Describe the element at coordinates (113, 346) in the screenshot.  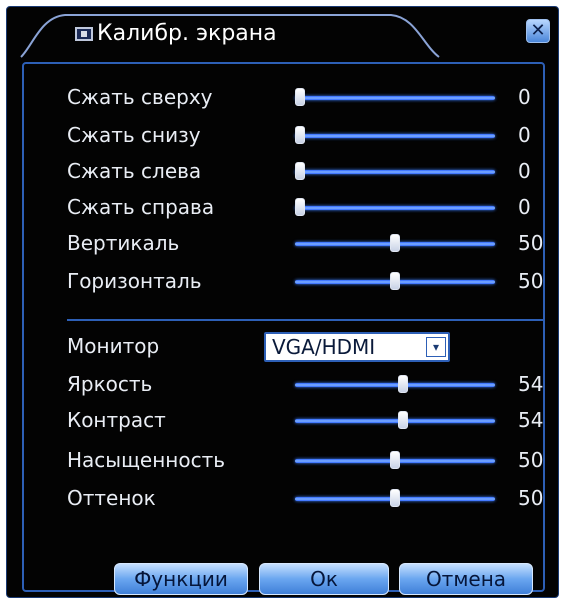
I see `monitor-label: Монитор` at that location.